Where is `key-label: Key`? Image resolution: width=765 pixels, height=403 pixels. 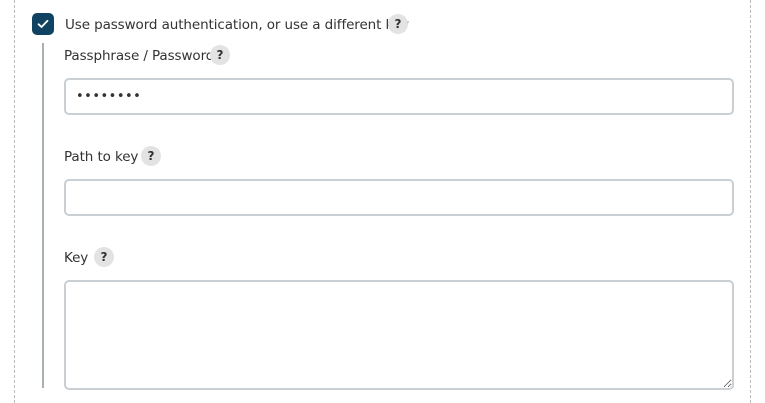
key-label: Key is located at coordinates (76, 258).